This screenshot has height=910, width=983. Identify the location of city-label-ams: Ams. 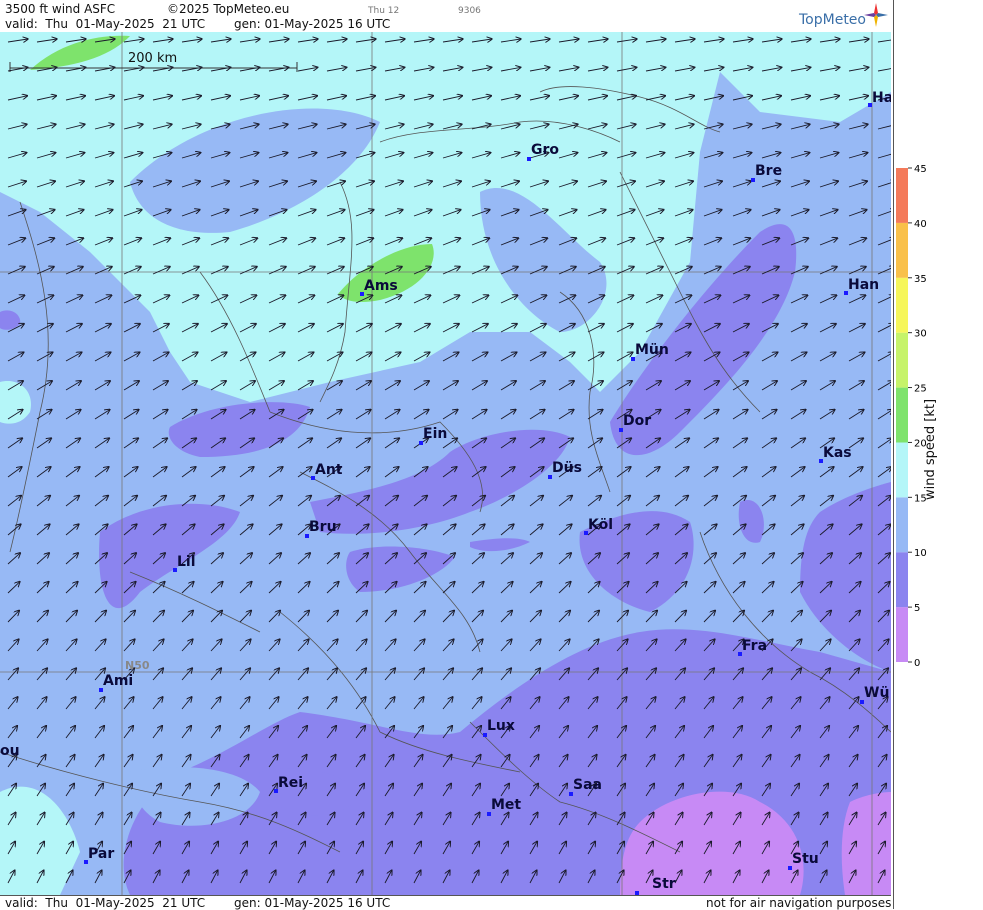
(381, 286).